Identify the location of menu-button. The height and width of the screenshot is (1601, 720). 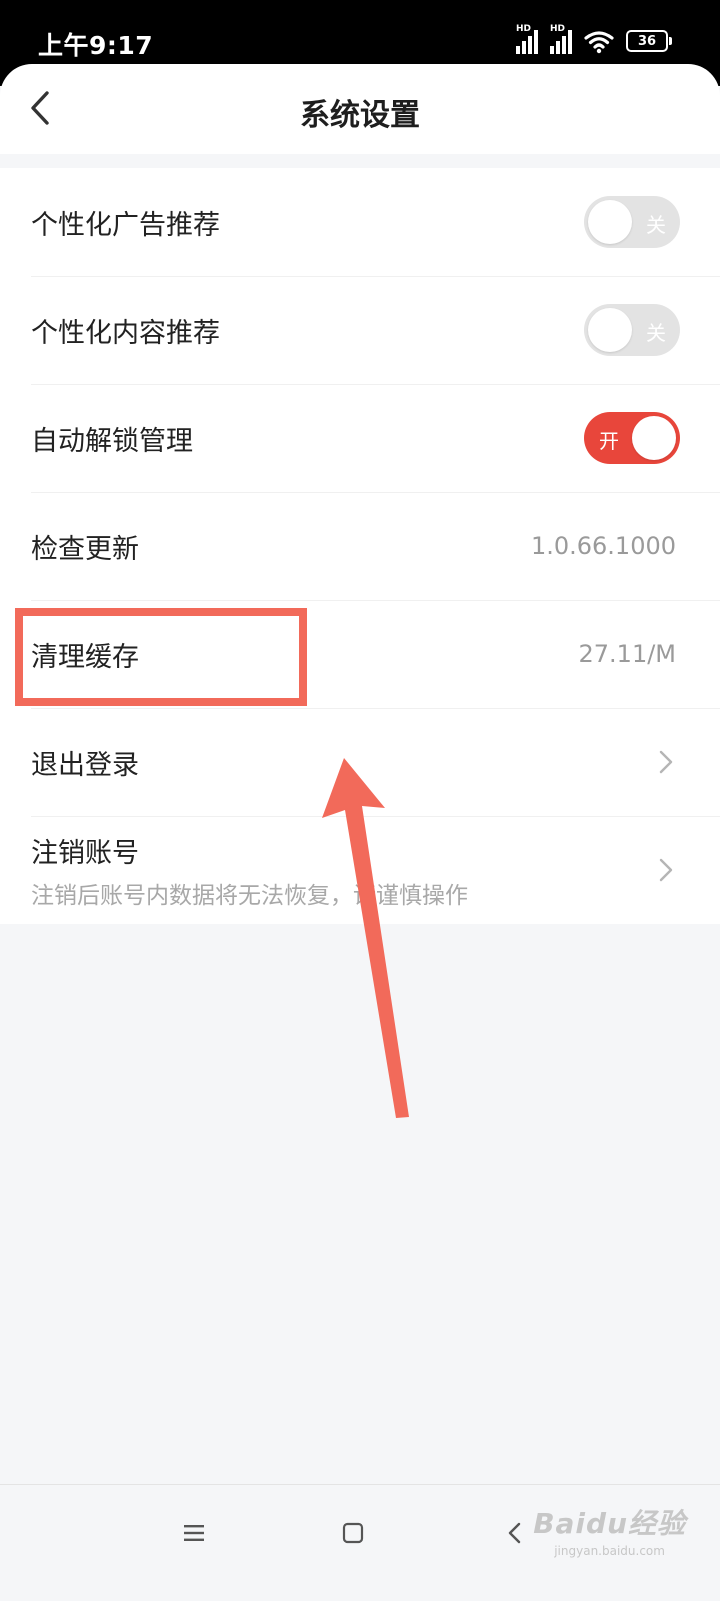
(194, 1533).